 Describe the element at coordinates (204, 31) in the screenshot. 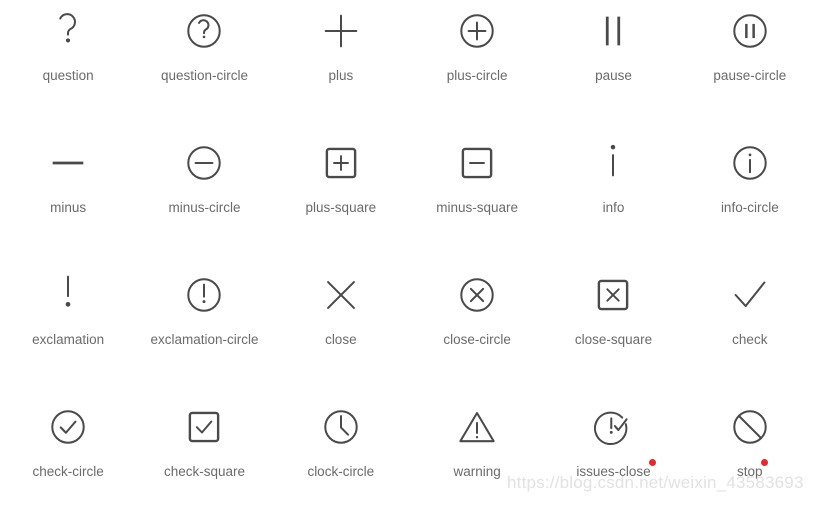

I see `question-circle-icon` at that location.